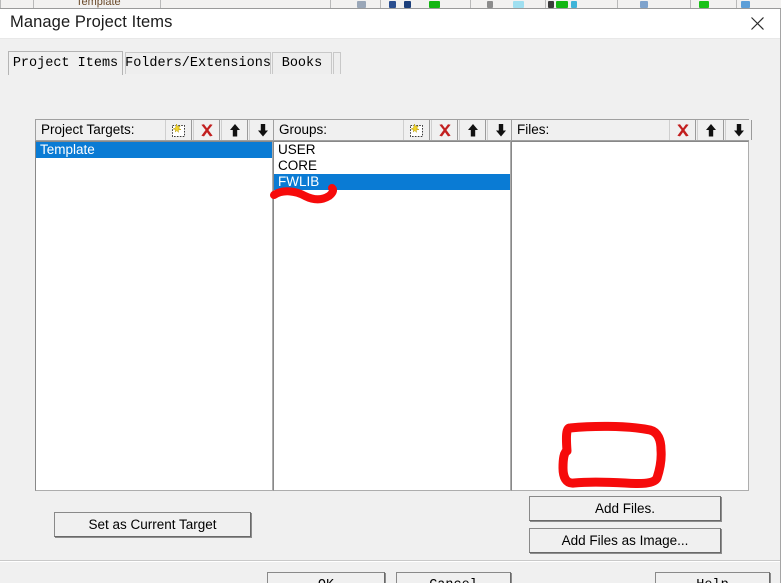 This screenshot has height=583, width=781. I want to click on project-targets-delete-button, so click(206, 130).